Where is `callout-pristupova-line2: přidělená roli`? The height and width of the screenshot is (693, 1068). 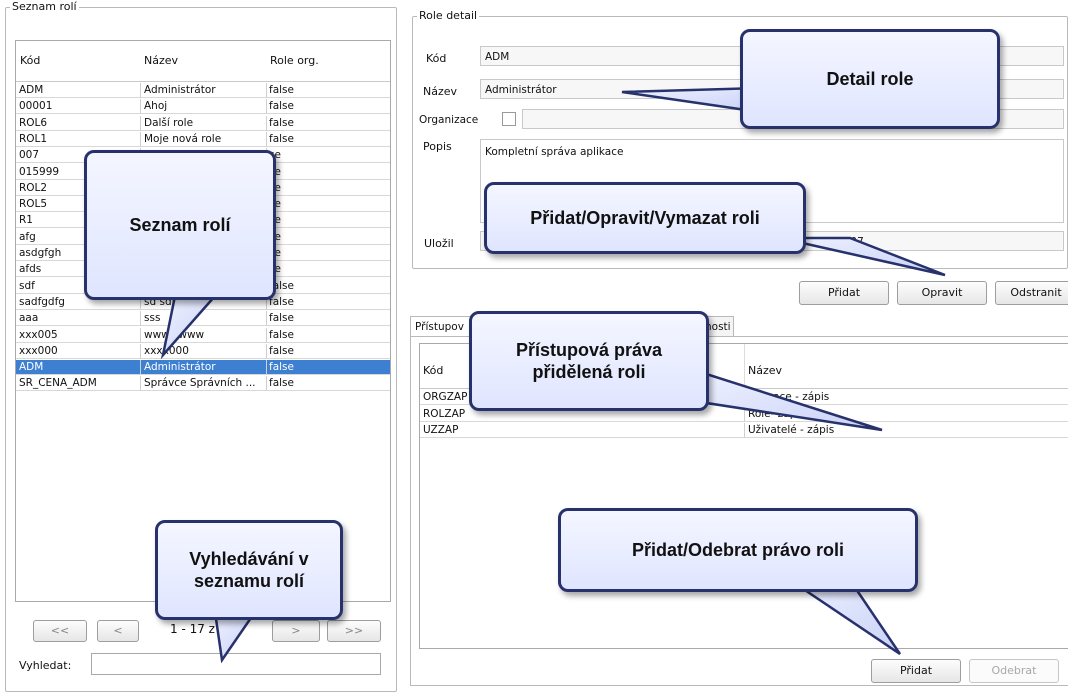 callout-pristupova-line2: přidělená roli is located at coordinates (589, 372).